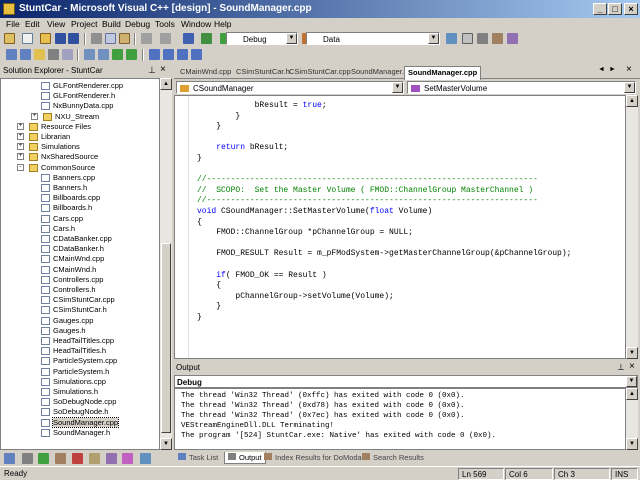  What do you see at coordinates (27, 458) in the screenshot?
I see `class-tab-icon` at bounding box center [27, 458].